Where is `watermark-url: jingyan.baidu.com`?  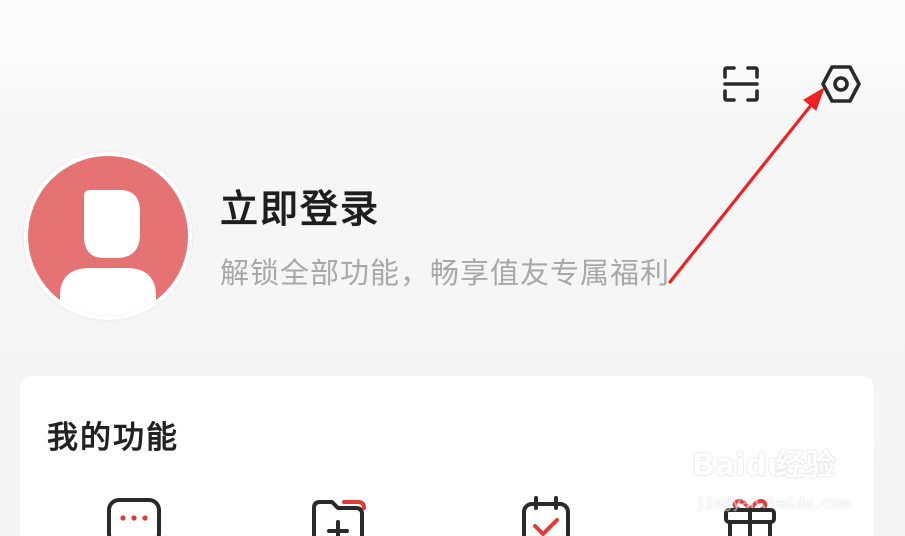
watermark-url: jingyan.baidu.com is located at coordinates (773, 503).